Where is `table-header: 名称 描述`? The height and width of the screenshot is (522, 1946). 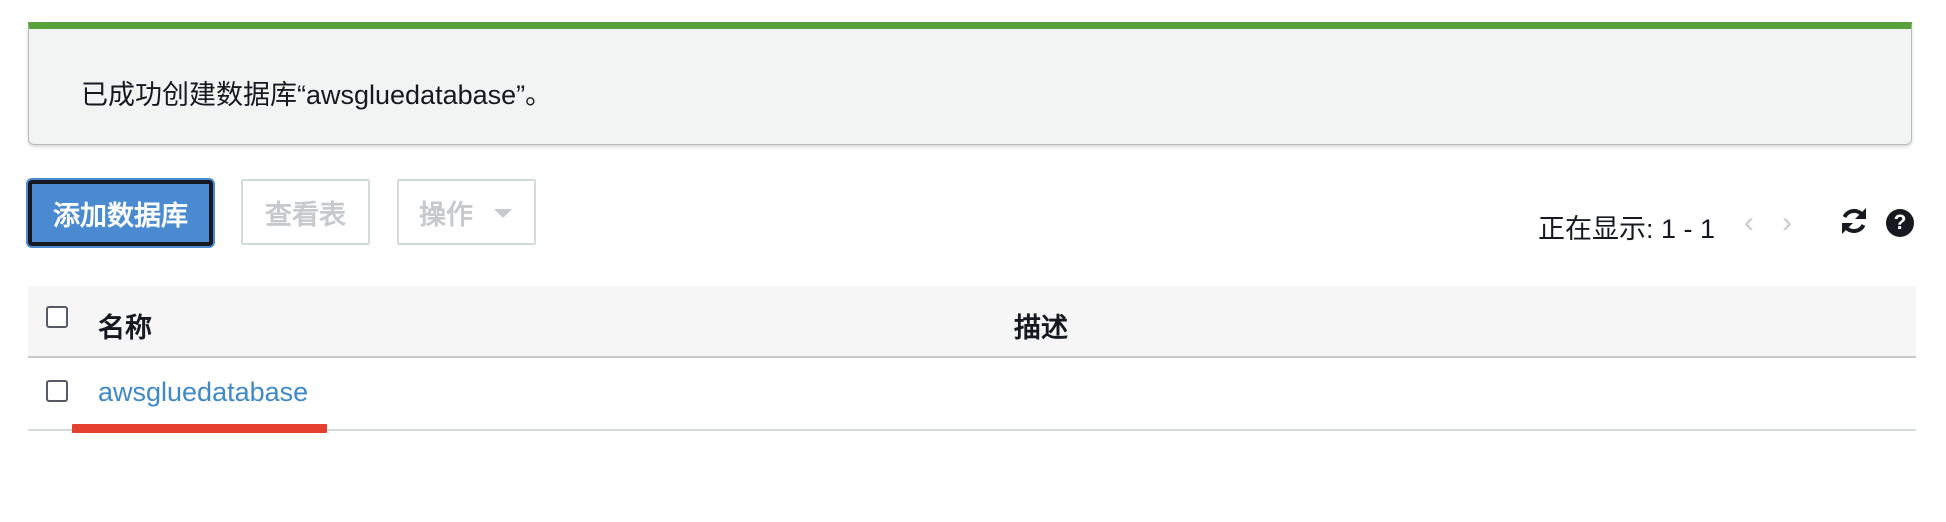 table-header: 名称 描述 is located at coordinates (972, 322).